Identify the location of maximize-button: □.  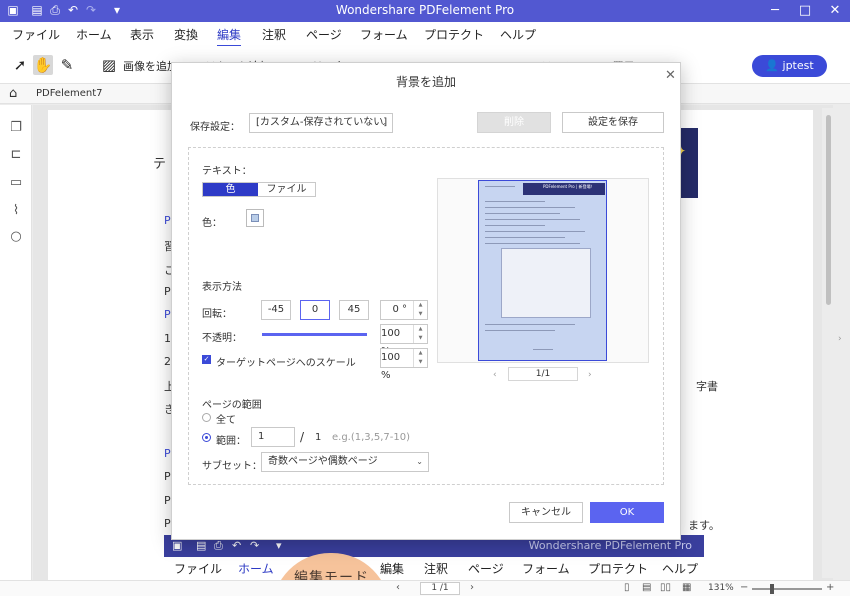
(805, 11).